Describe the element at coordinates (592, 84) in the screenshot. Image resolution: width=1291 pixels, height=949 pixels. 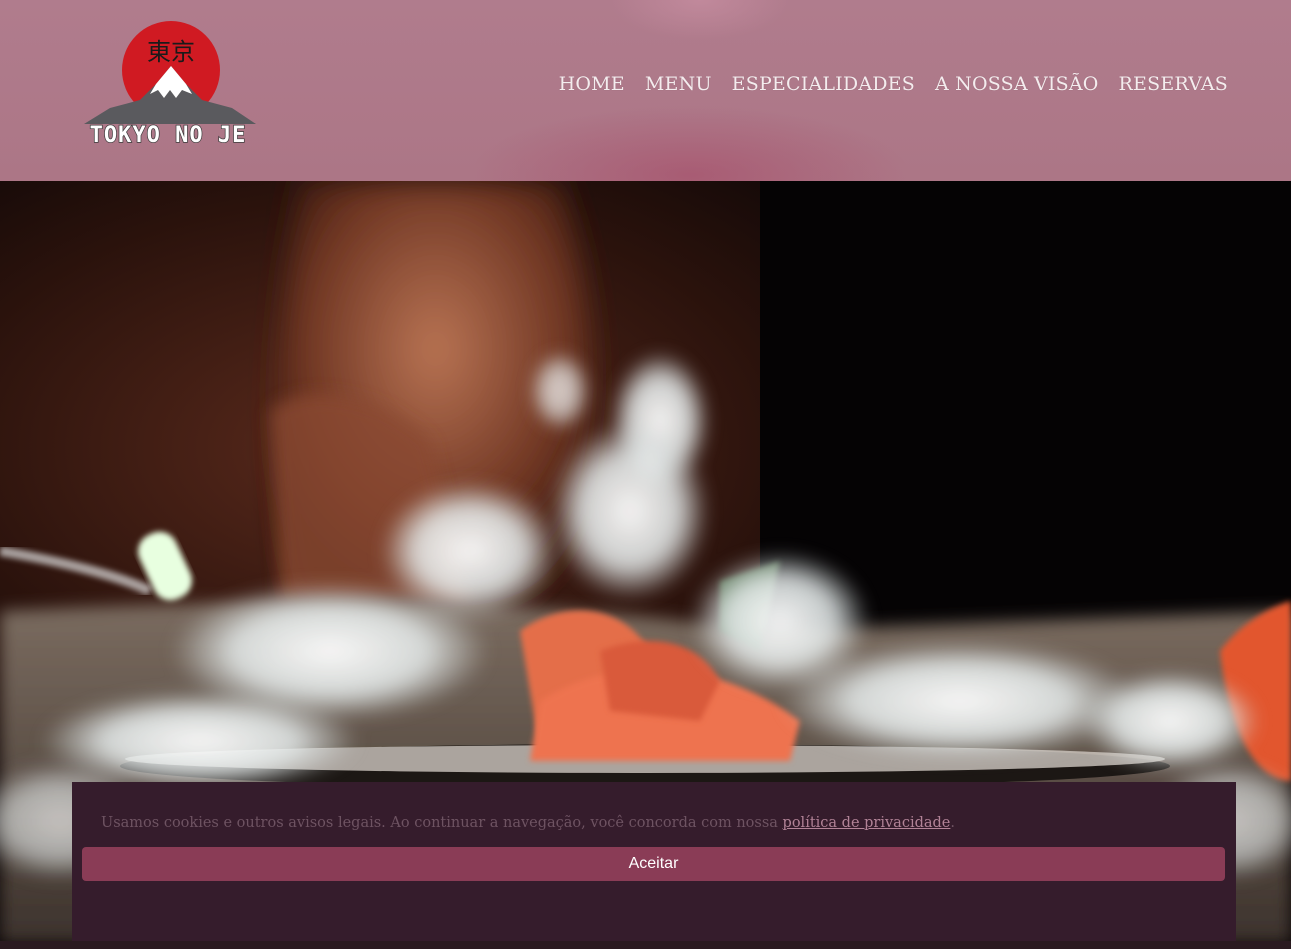
I see `nav-item-home: HOME` at that location.